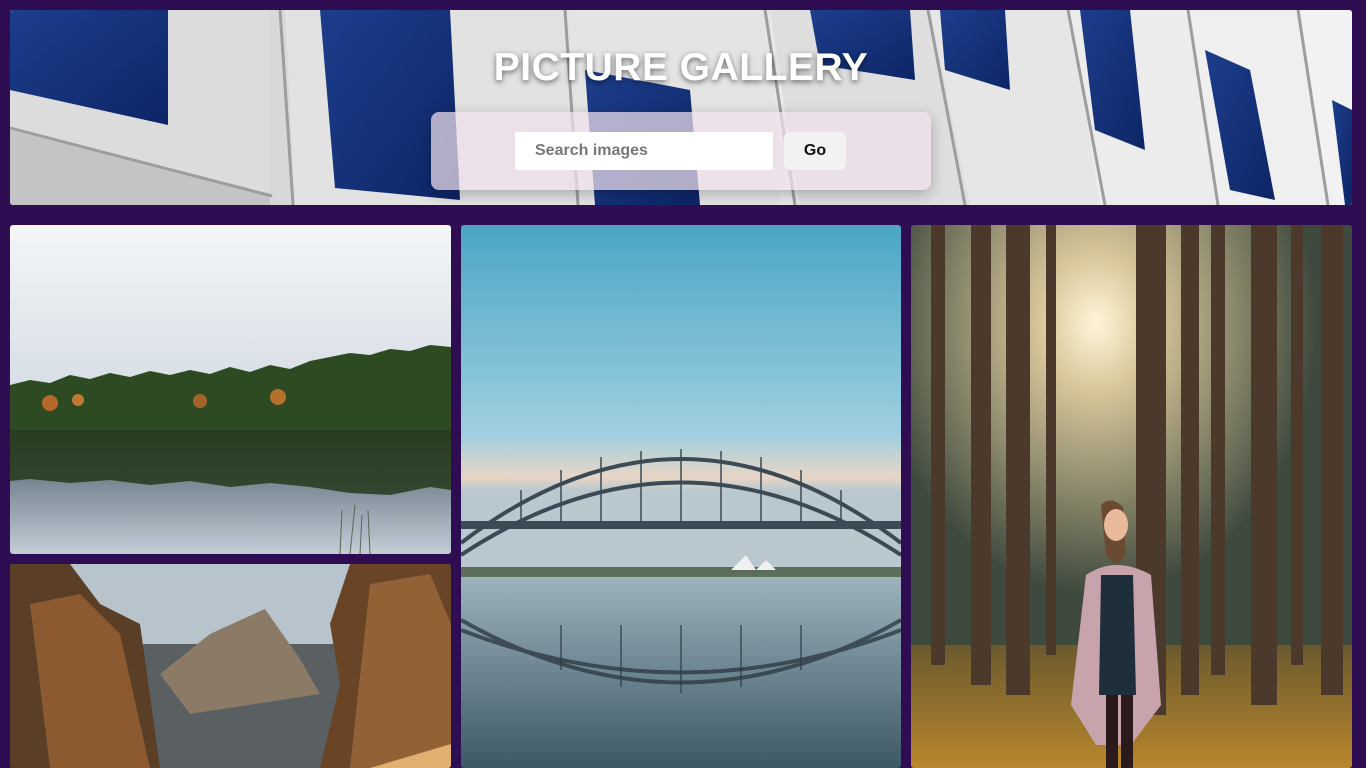 The image size is (1366, 768). What do you see at coordinates (681, 67) in the screenshot?
I see `page-title: PICTURE GALLERY` at bounding box center [681, 67].